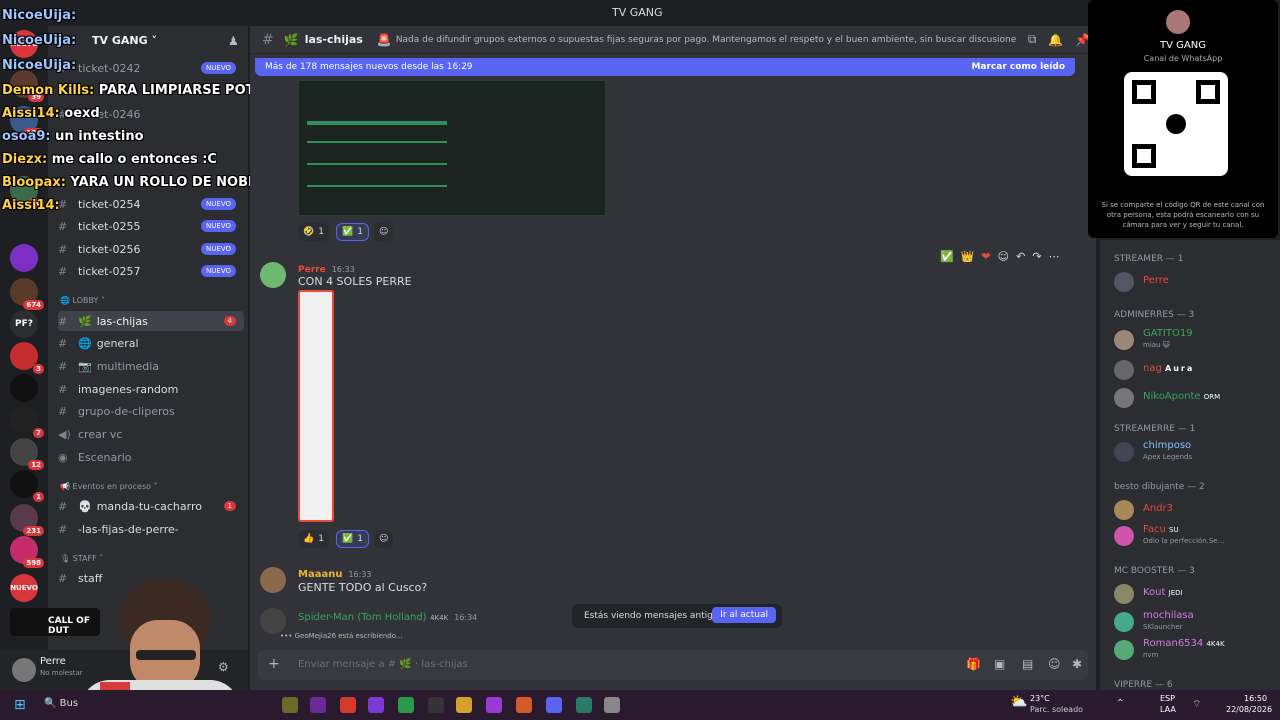 The width and height of the screenshot is (1280, 720). I want to click on plus-icon: +, so click(274, 664).